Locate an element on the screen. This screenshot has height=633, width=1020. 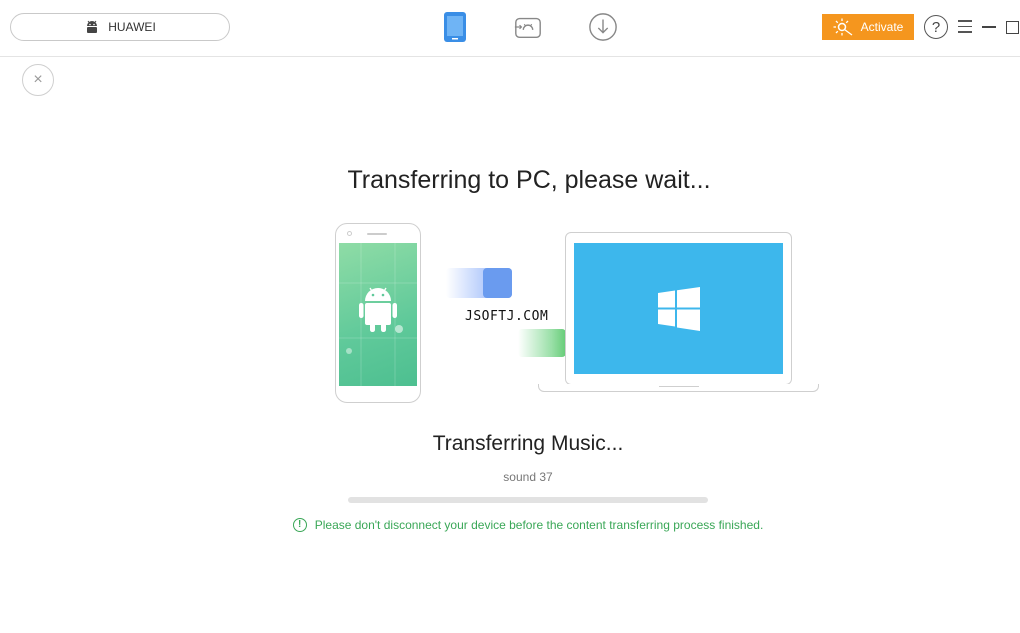
activate-button: Activate is located at coordinates (868, 27).